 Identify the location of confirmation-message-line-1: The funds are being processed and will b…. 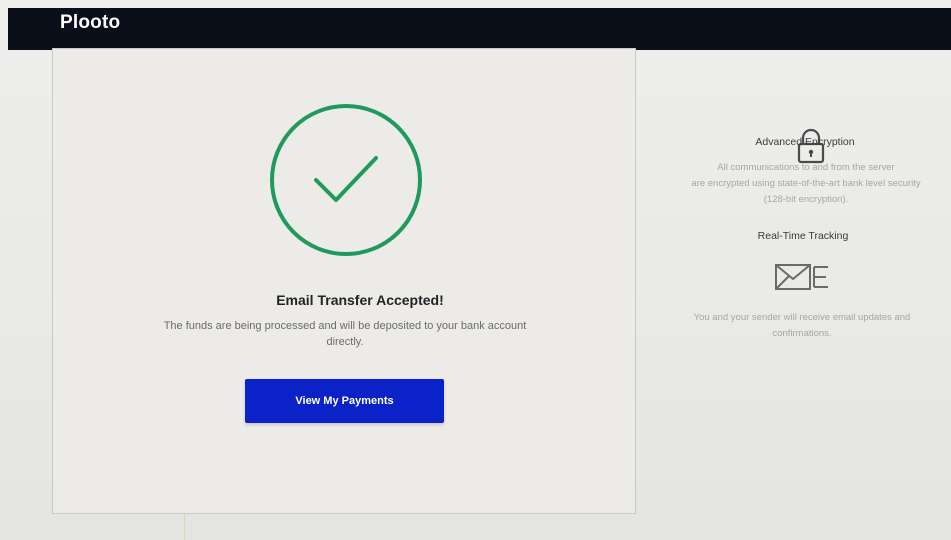
(345, 326).